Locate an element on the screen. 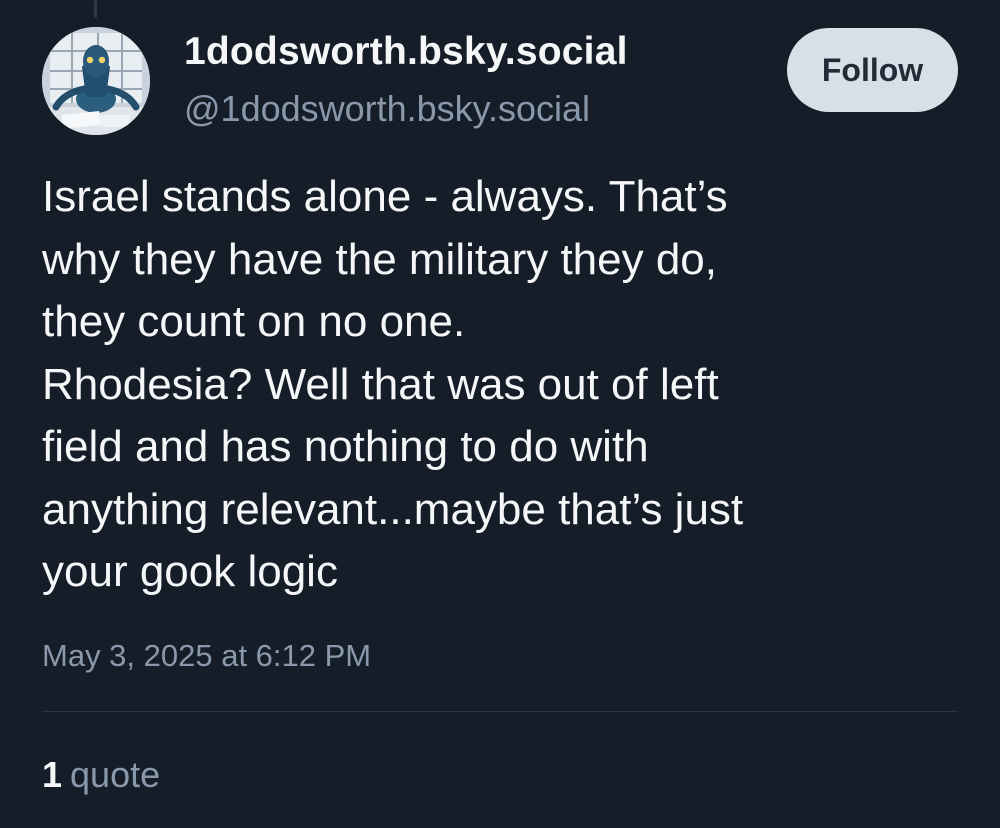  divider is located at coordinates (500, 711).